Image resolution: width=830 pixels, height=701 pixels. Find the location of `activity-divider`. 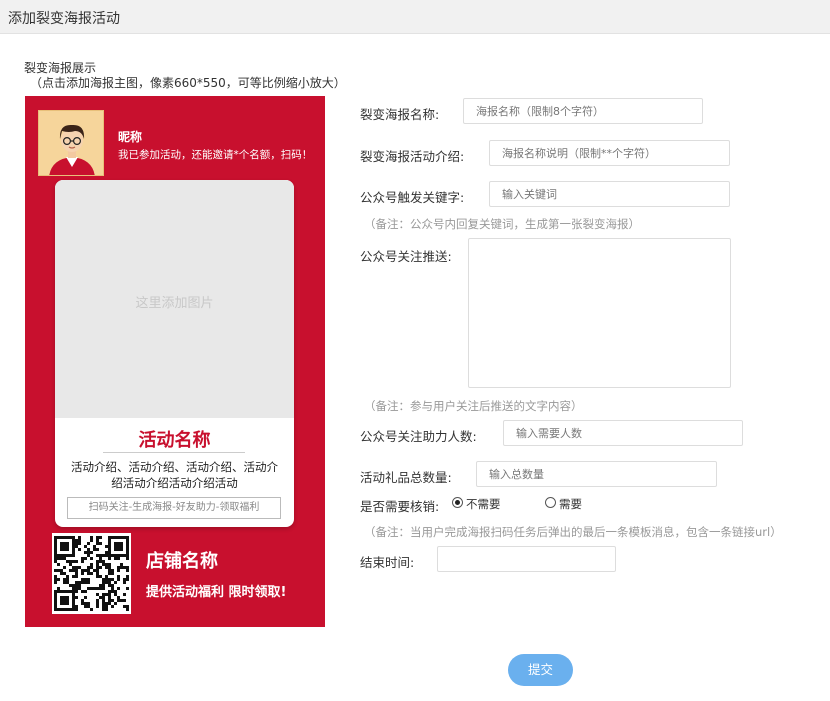

activity-divider is located at coordinates (174, 452).